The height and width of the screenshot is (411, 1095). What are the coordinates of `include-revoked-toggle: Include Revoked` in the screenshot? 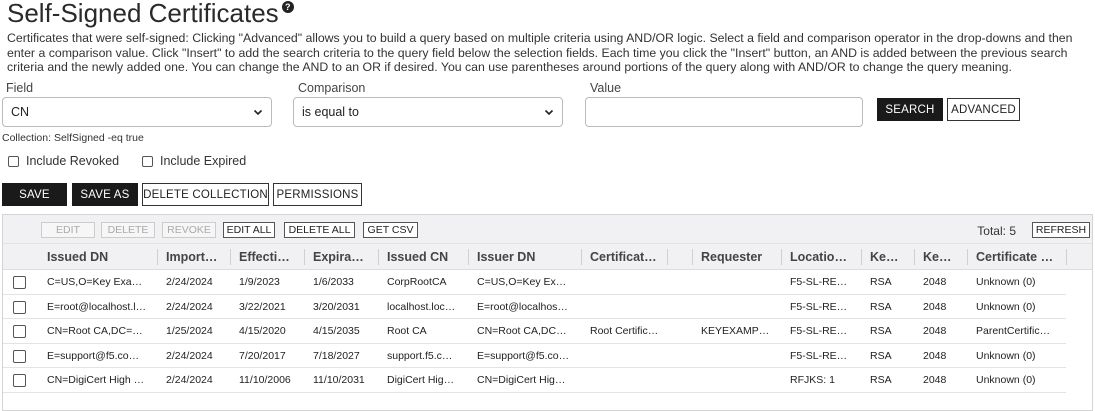 It's located at (63, 161).